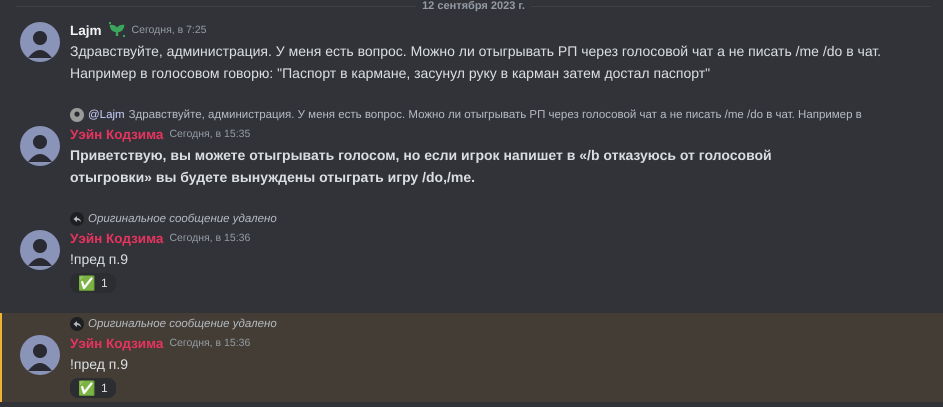  I want to click on message-text: Приветствую, вы можете отыгрывать голосом, но если игрок напишет в «/b отказуюсь от голосовой отыгровки» вы будете вынуждены отыграть игру /do,/me., so click(421, 166).